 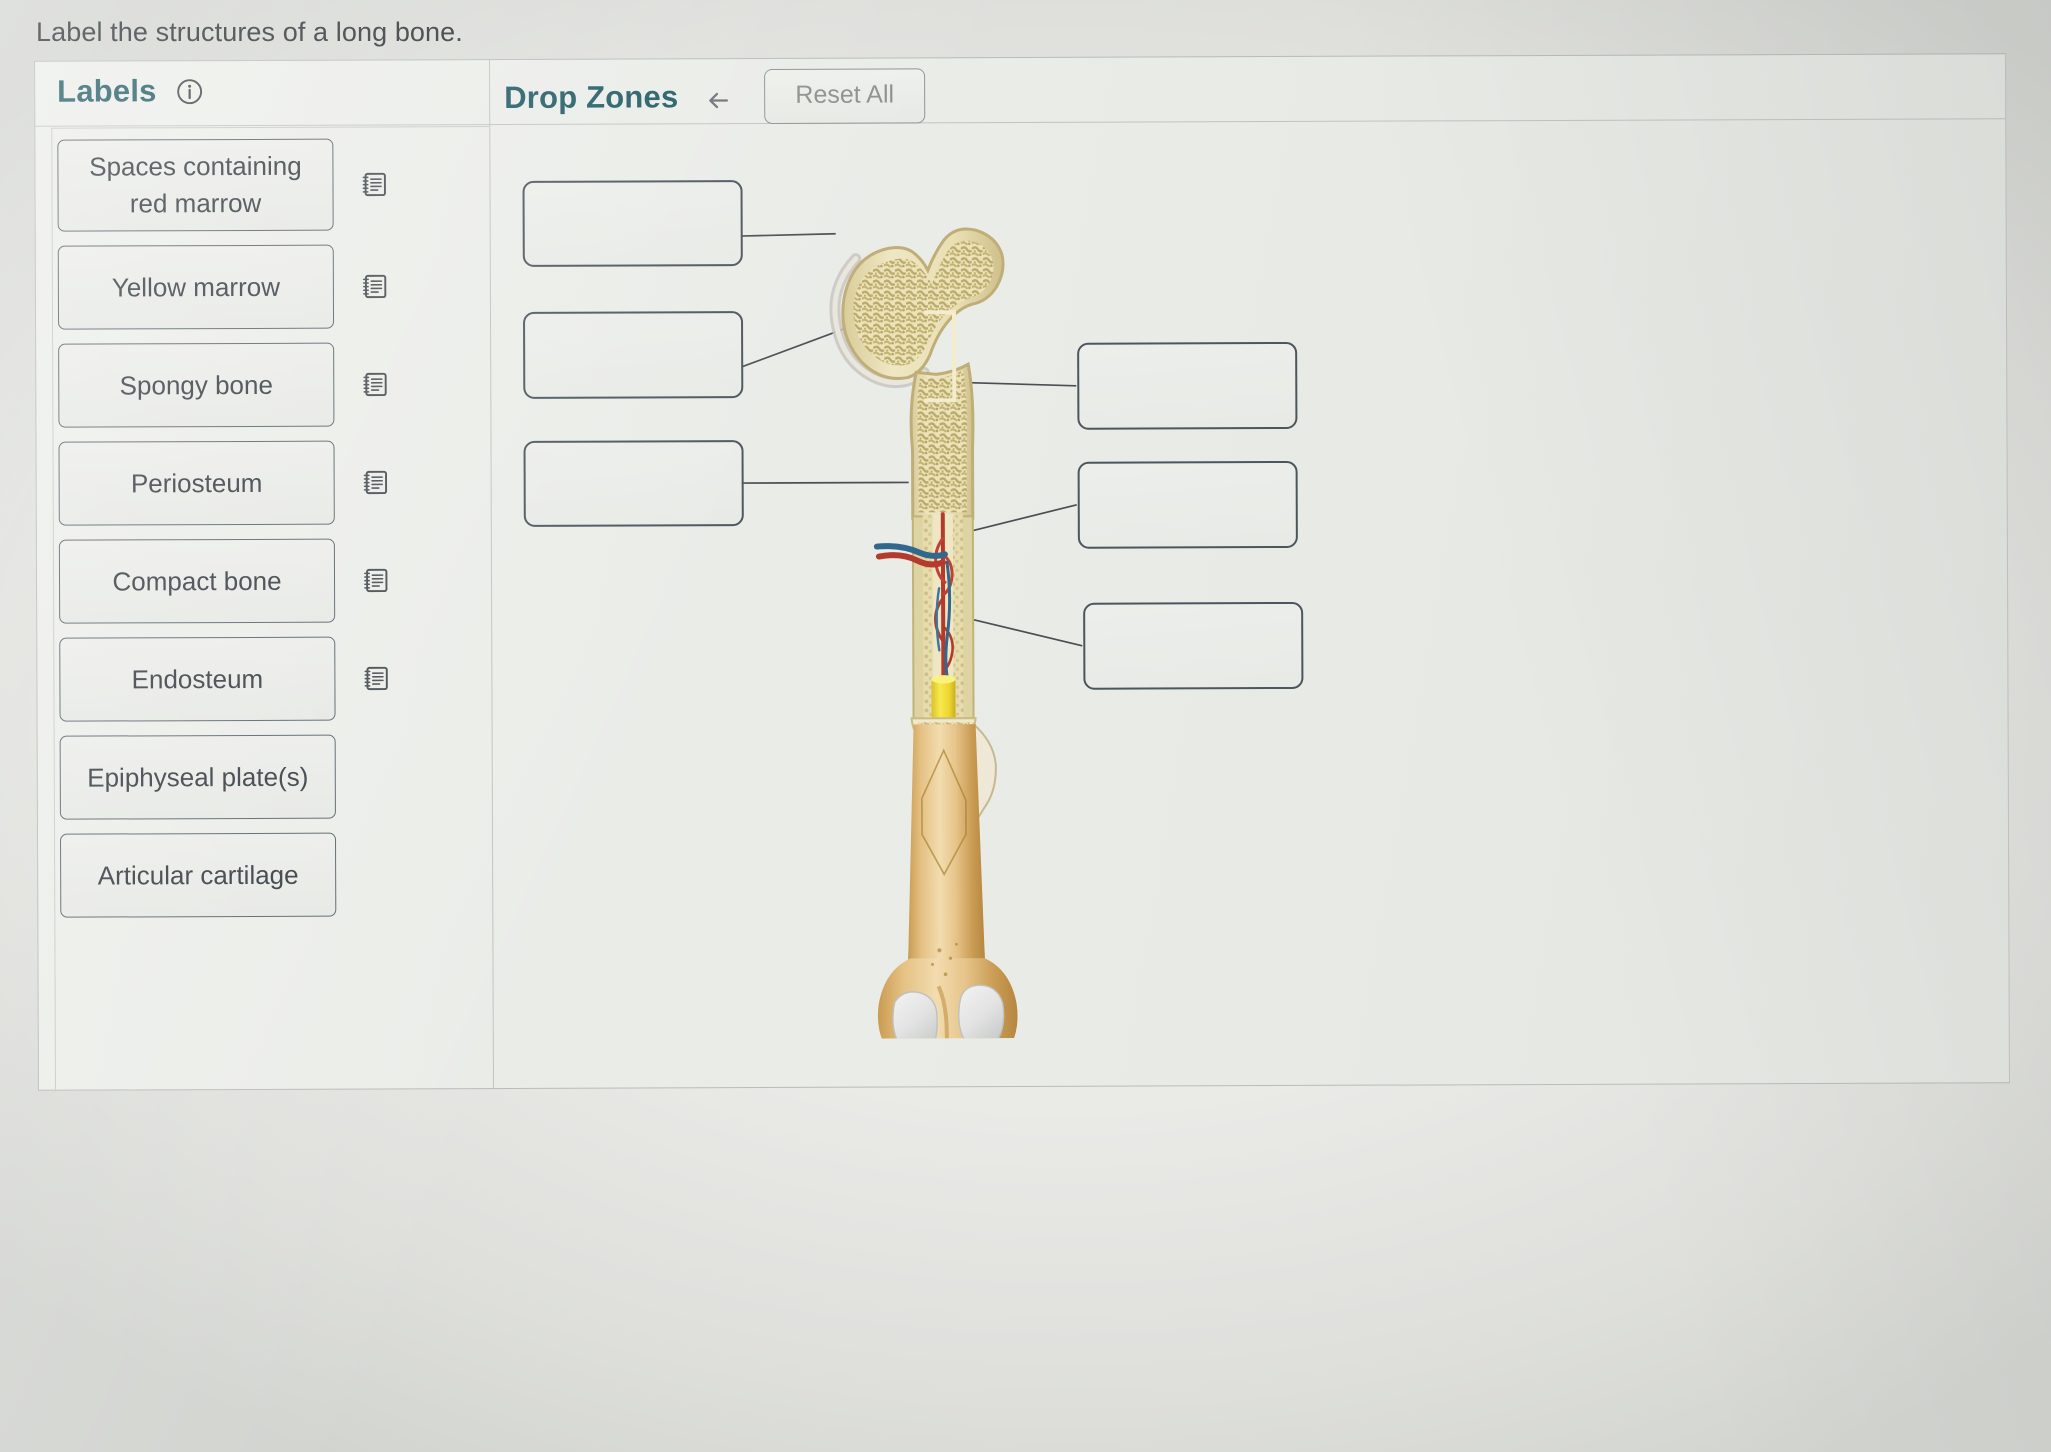 I want to click on dropzones-panel-header: Drop Zones Reset All, so click(x=715, y=96).